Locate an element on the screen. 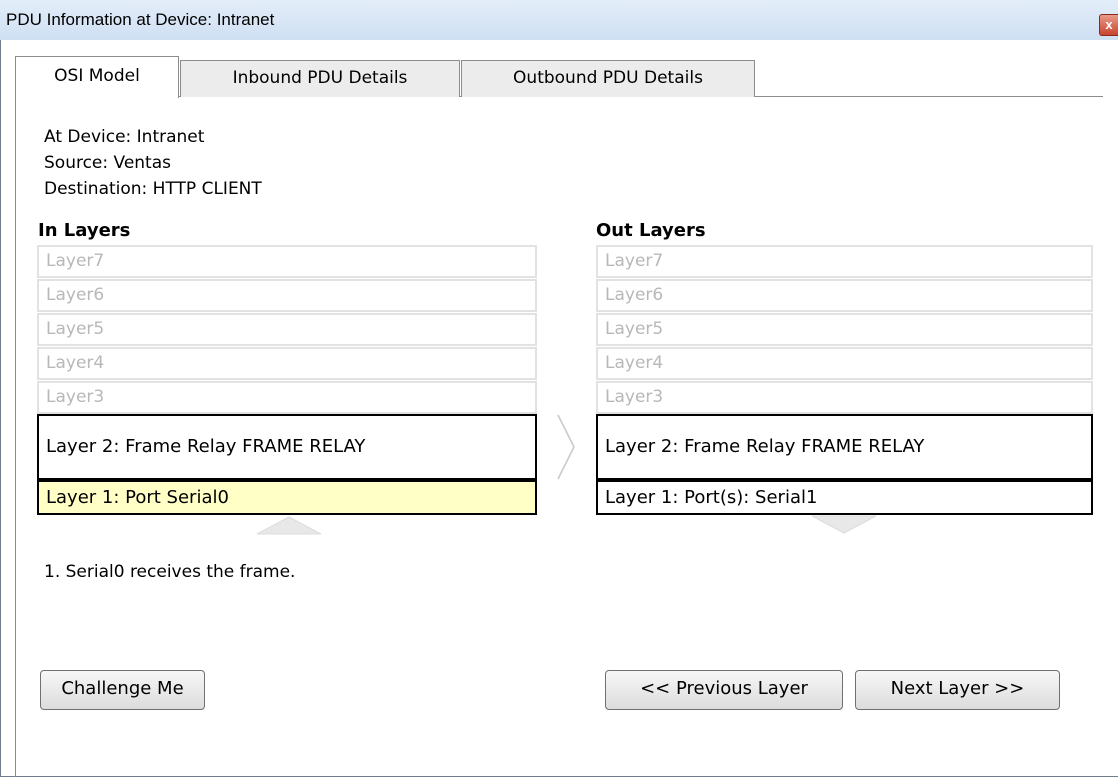 Image resolution: width=1118 pixels, height=777 pixels. close-icon: x is located at coordinates (1108, 25).